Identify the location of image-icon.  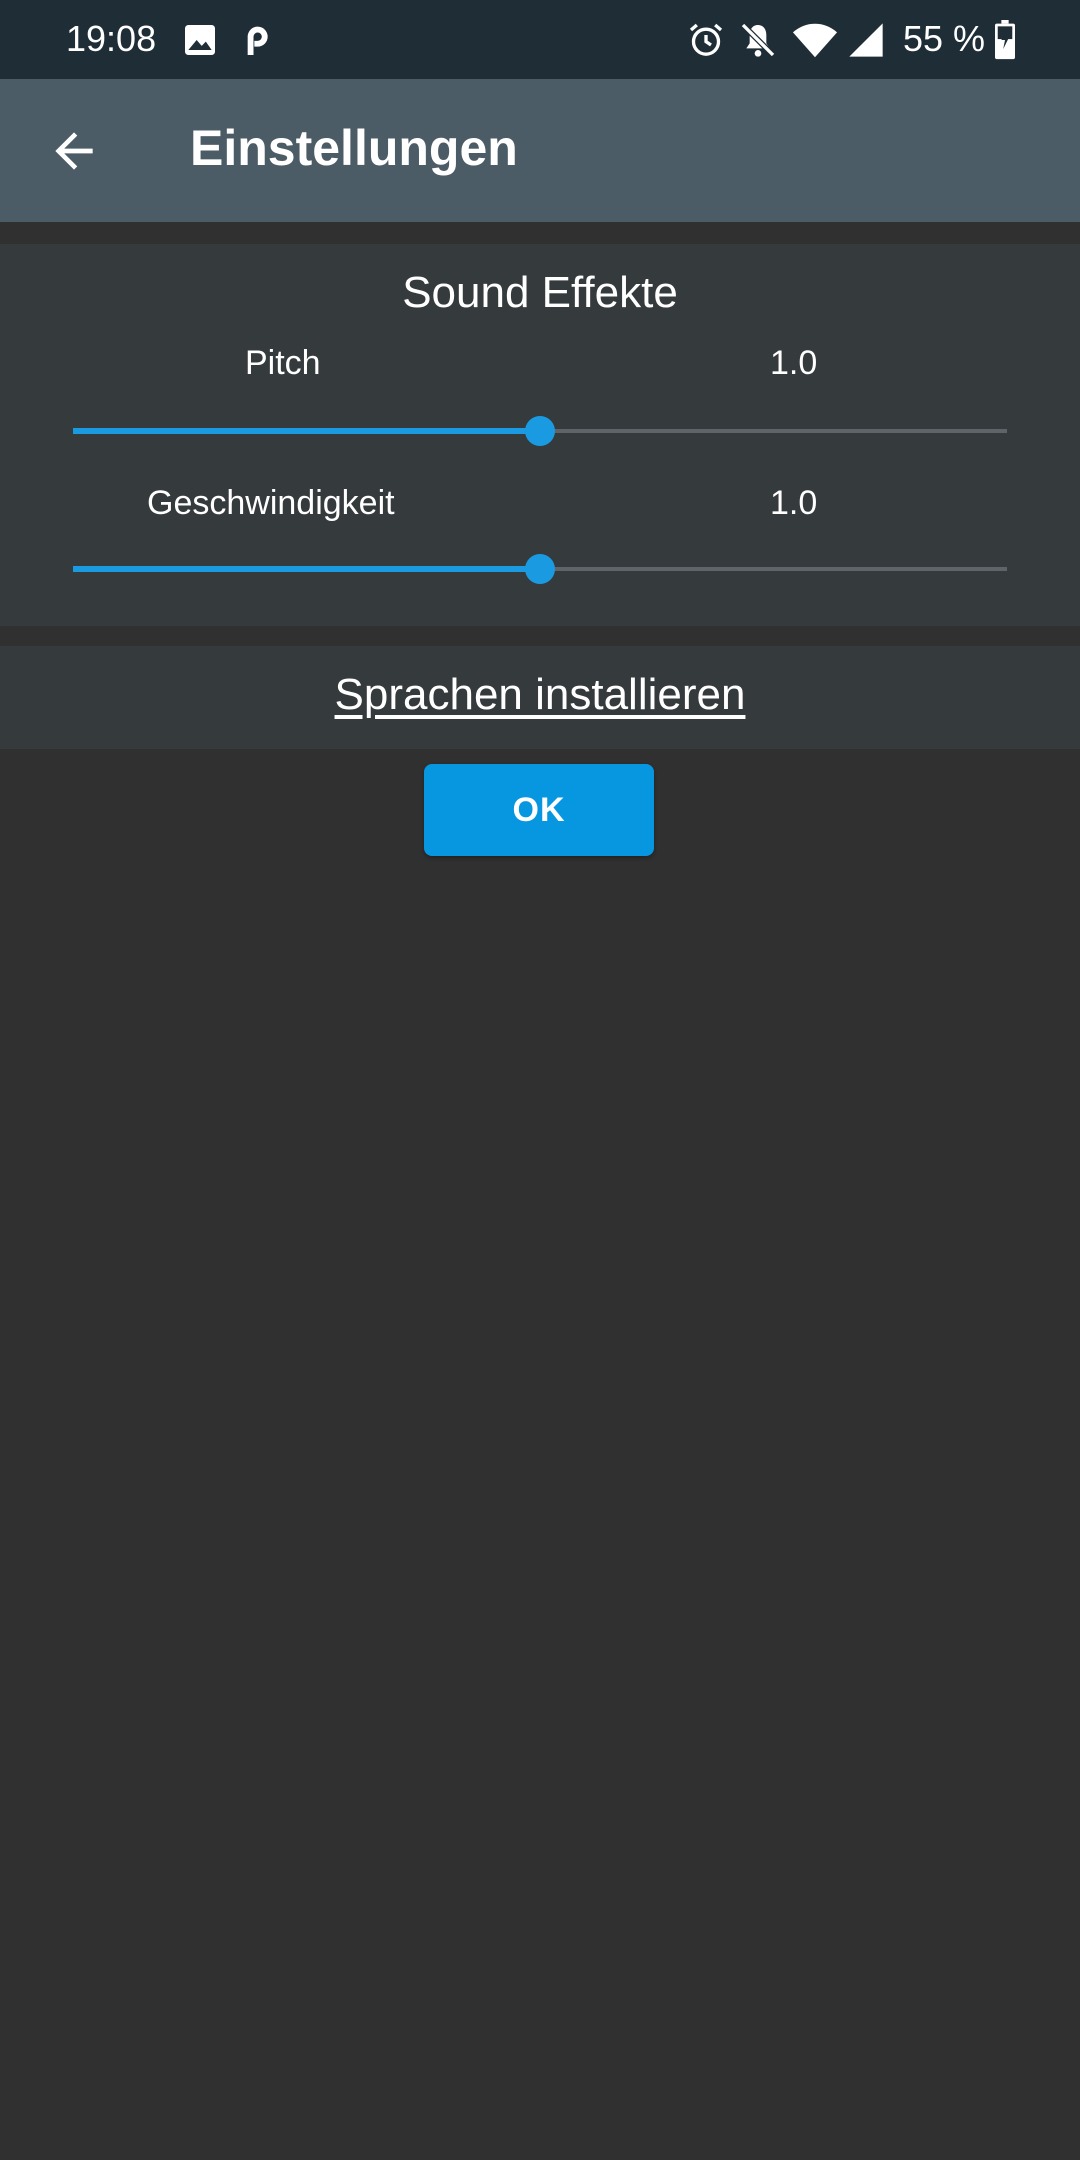
(200, 40).